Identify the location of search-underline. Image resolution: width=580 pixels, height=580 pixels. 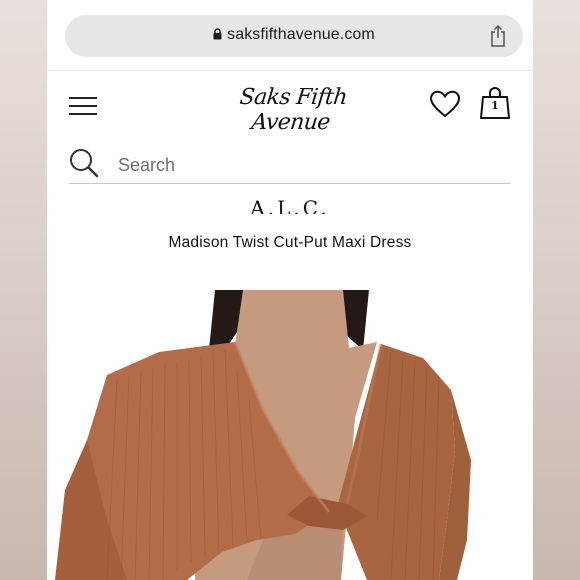
(290, 183).